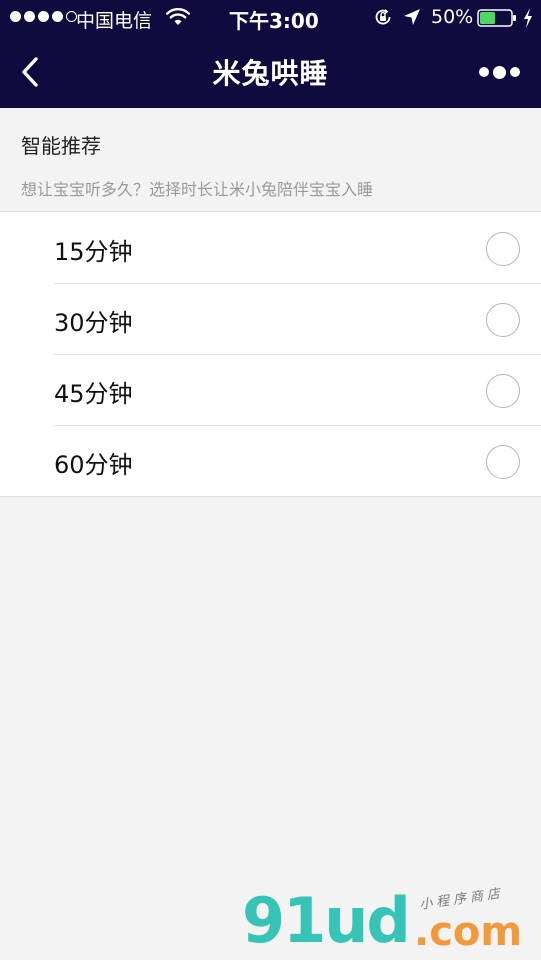  I want to click on nav-bar: 米兔哄睡, so click(270, 72).